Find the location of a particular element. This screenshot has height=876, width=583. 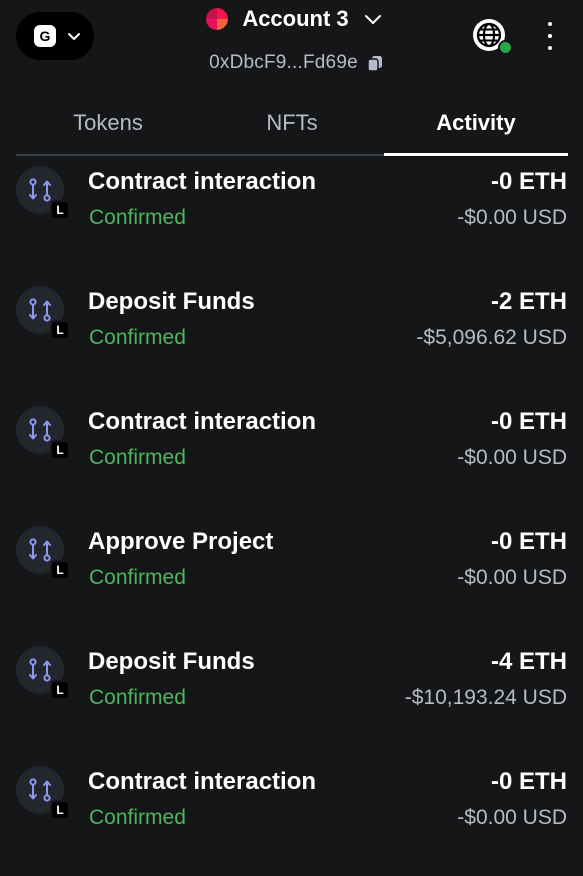

transaction-amount: -4 ETH is located at coordinates (528, 661).